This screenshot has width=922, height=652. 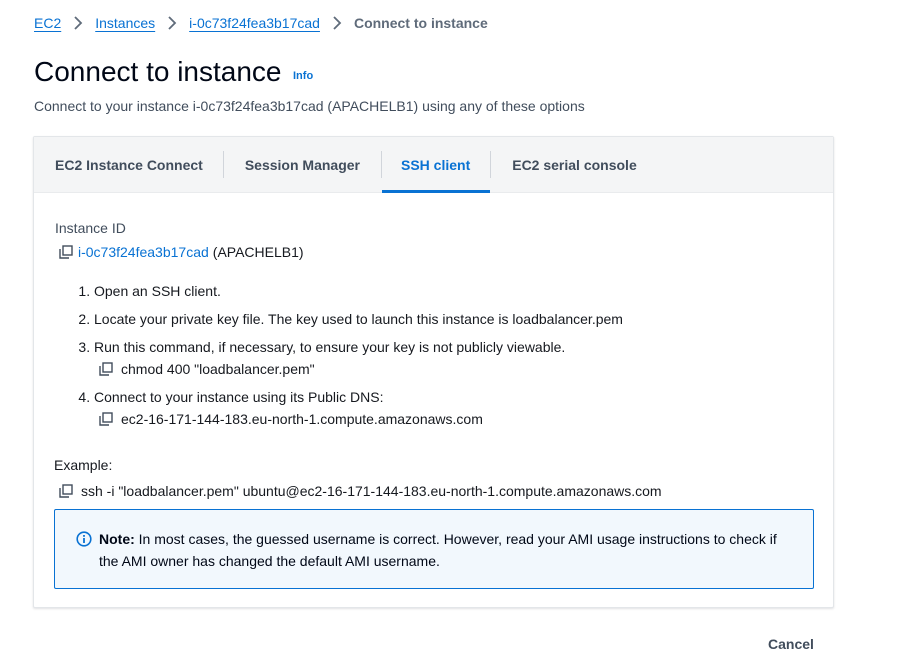 I want to click on tab-ec2-instance-connect: EC2 Instance Connect, so click(x=128, y=164).